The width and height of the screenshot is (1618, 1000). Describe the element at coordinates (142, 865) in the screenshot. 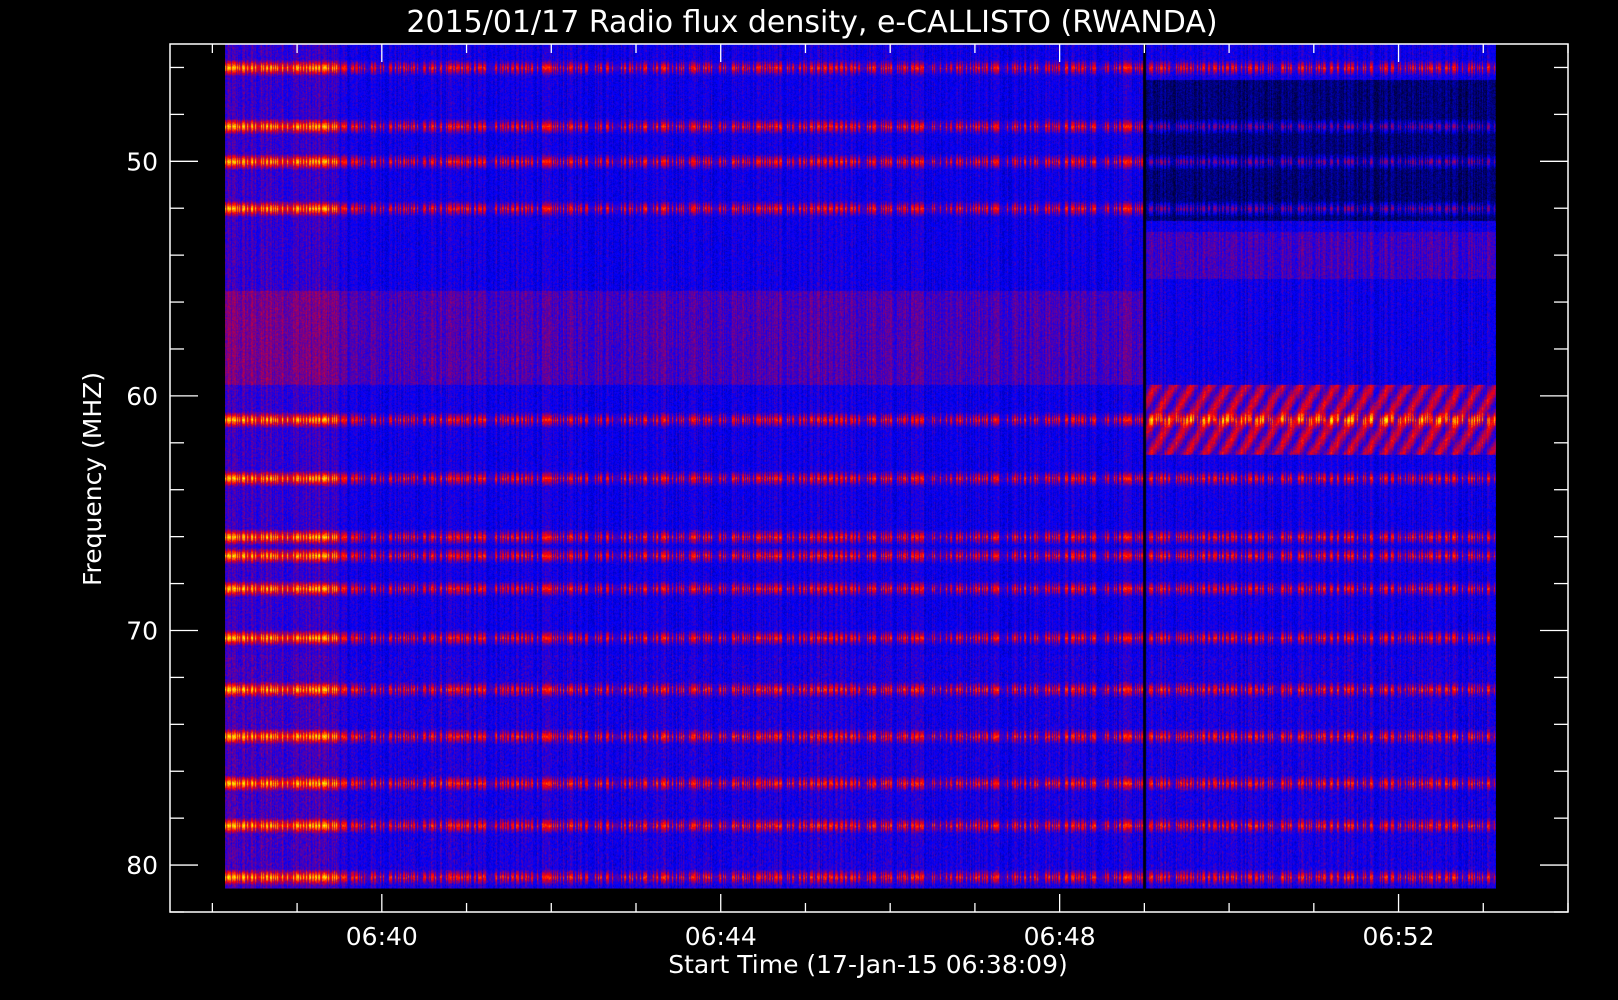

I see `y-tick-label: 80` at that location.